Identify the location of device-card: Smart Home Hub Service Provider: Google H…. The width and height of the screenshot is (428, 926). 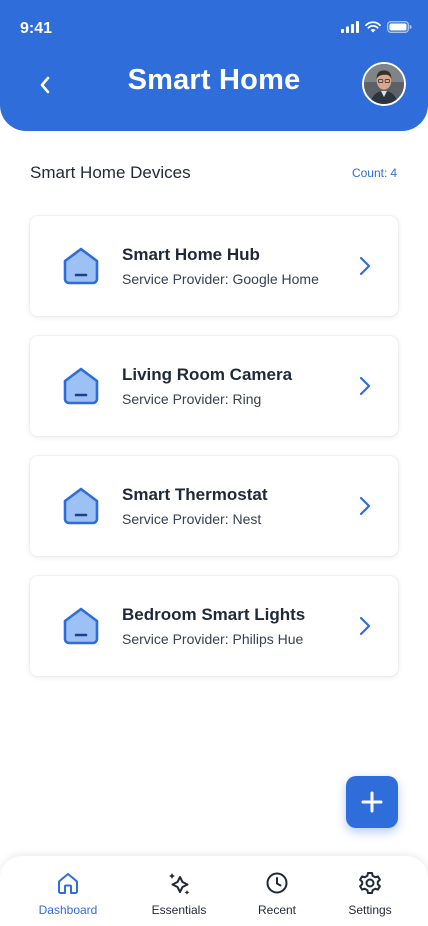
(214, 266).